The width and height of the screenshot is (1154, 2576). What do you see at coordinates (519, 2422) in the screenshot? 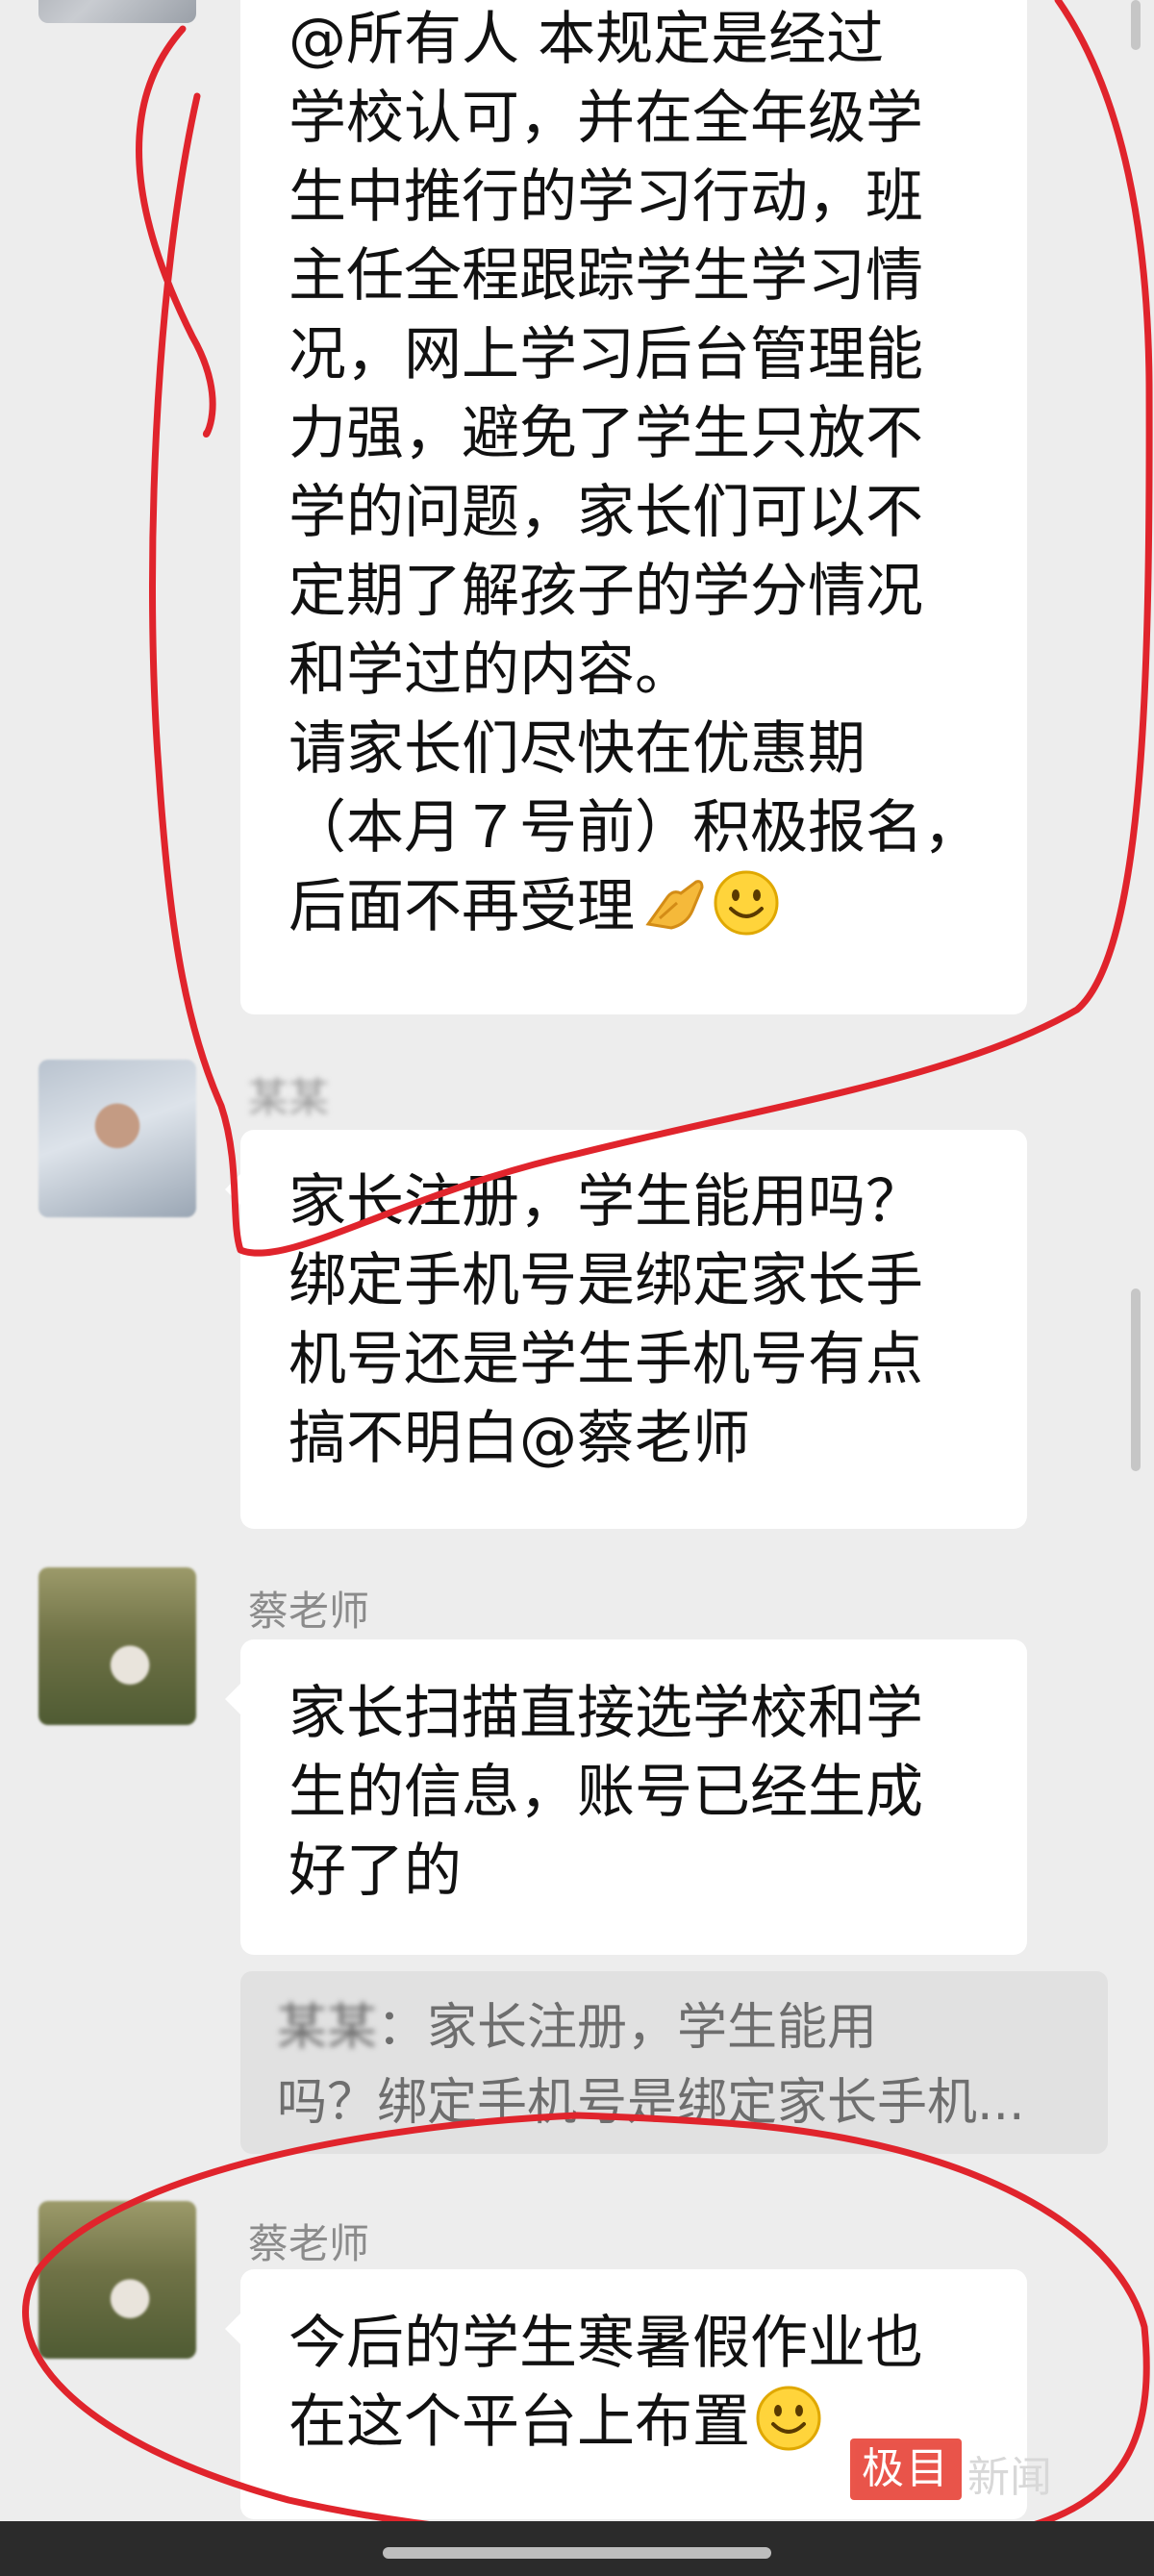
I see `message-text: 在这个平台上布置` at bounding box center [519, 2422].